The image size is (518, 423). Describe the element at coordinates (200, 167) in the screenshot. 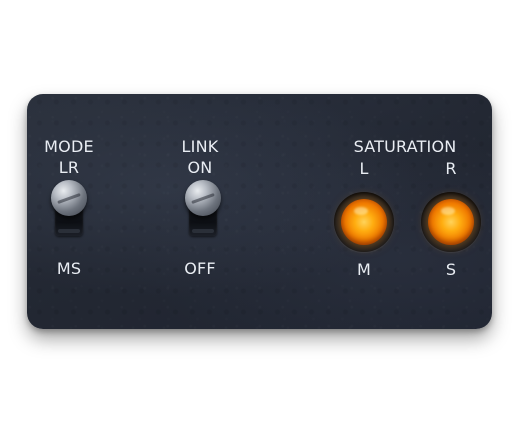

I see `link-on-label: ON` at that location.